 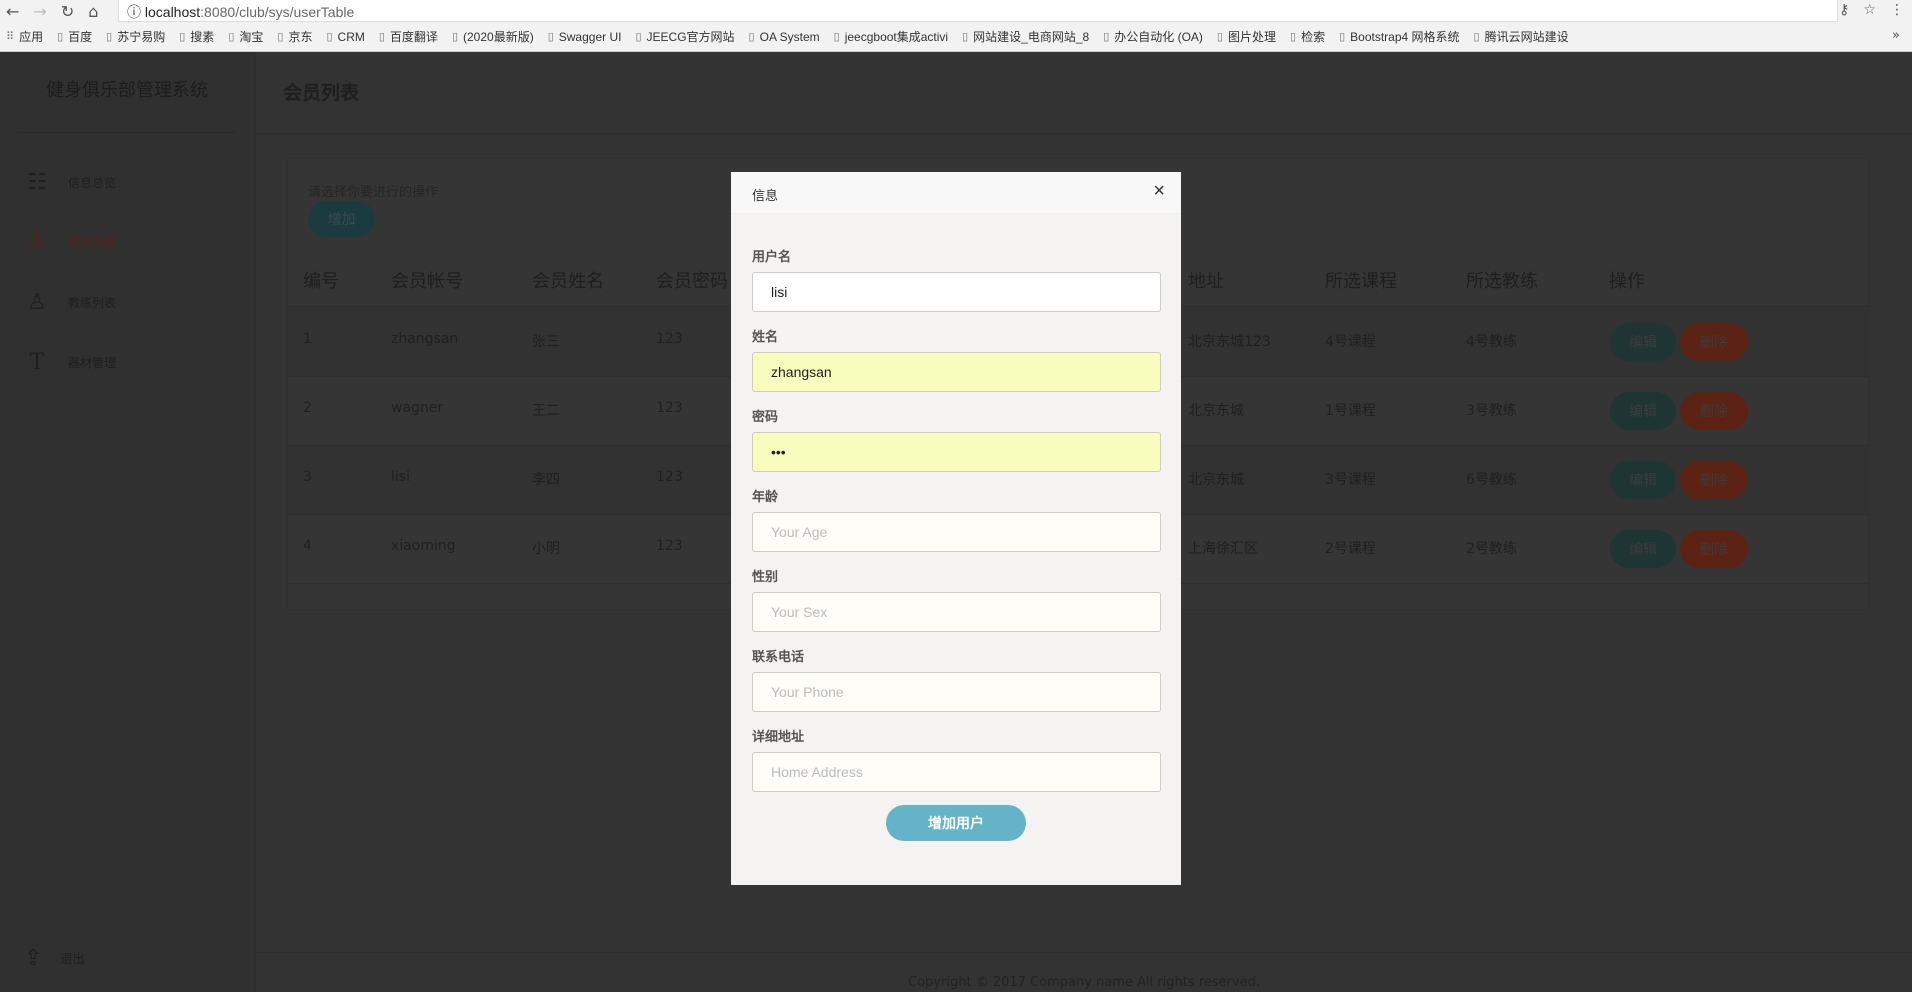 What do you see at coordinates (202, 37) in the screenshot?
I see `bookmark-label: 搜素` at bounding box center [202, 37].